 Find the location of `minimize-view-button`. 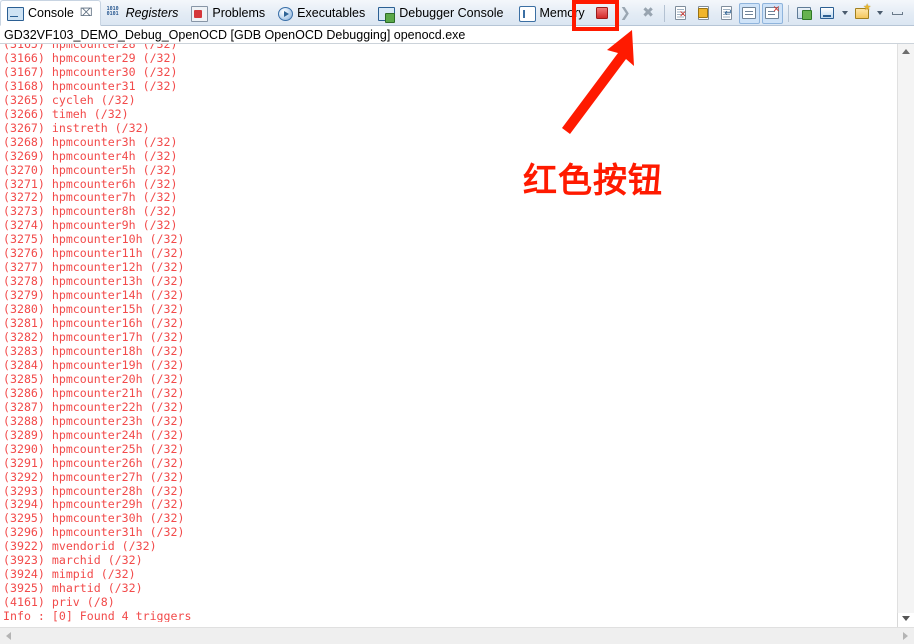

minimize-view-button is located at coordinates (897, 13).